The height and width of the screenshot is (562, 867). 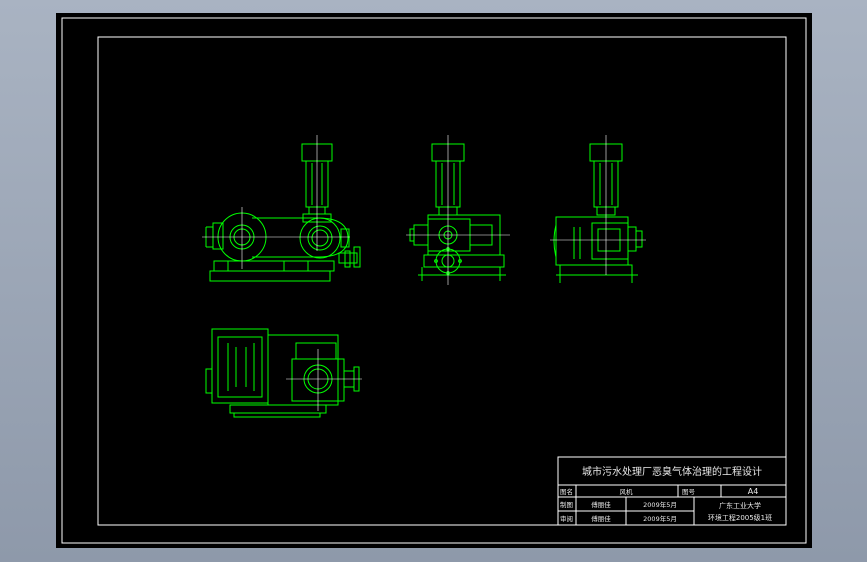 I want to click on rear-view-centerlines, so click(x=598, y=205).